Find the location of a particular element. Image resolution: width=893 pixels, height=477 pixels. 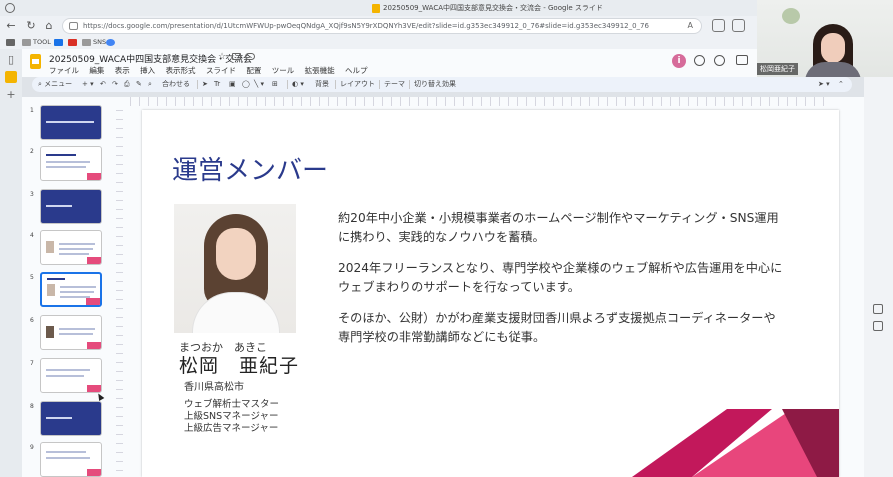

menu-view: 表示 is located at coordinates (122, 70).